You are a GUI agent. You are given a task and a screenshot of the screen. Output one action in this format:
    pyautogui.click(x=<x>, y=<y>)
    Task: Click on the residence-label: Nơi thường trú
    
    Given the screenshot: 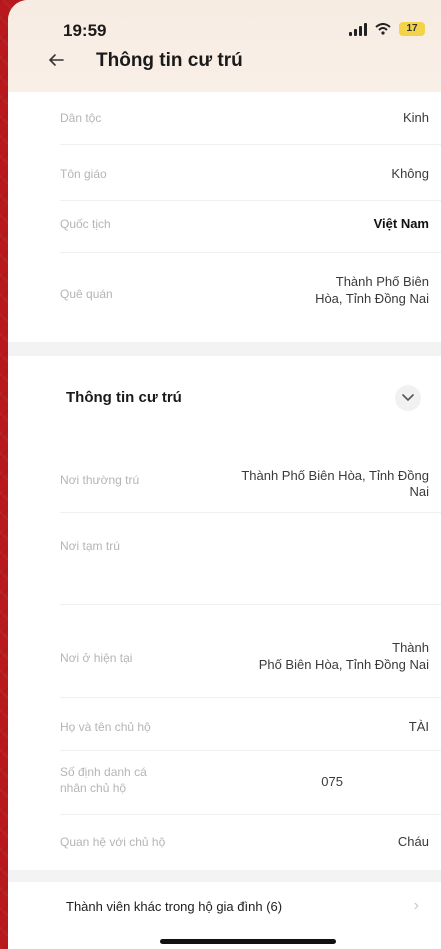 What is the action you would take?
    pyautogui.click(x=100, y=480)
    